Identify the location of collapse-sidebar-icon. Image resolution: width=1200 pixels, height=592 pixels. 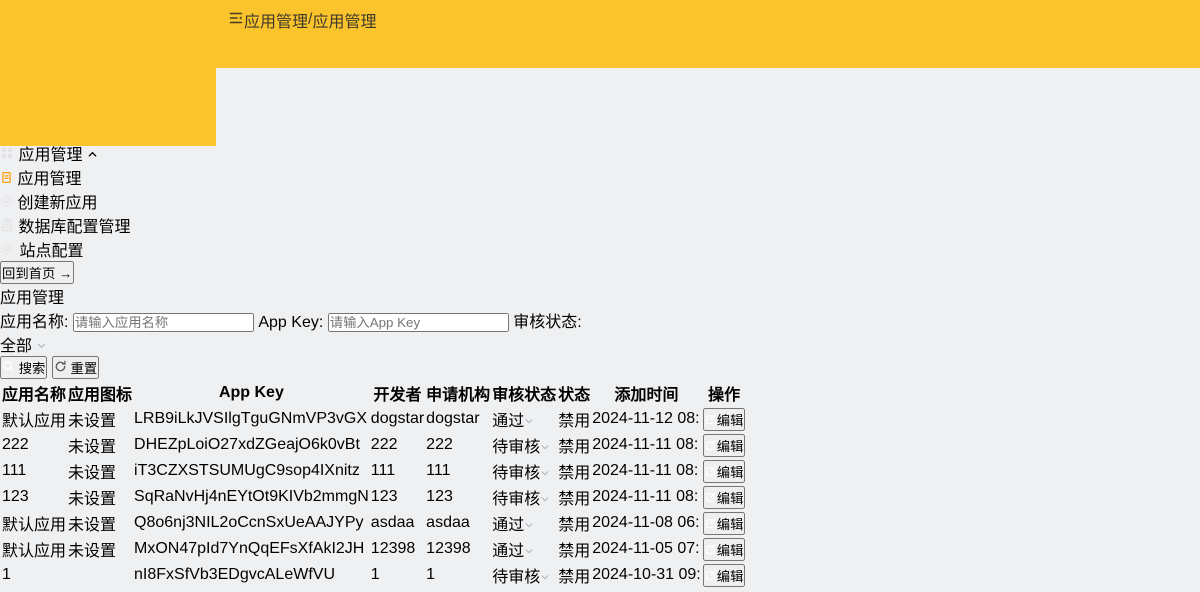
(236, 20).